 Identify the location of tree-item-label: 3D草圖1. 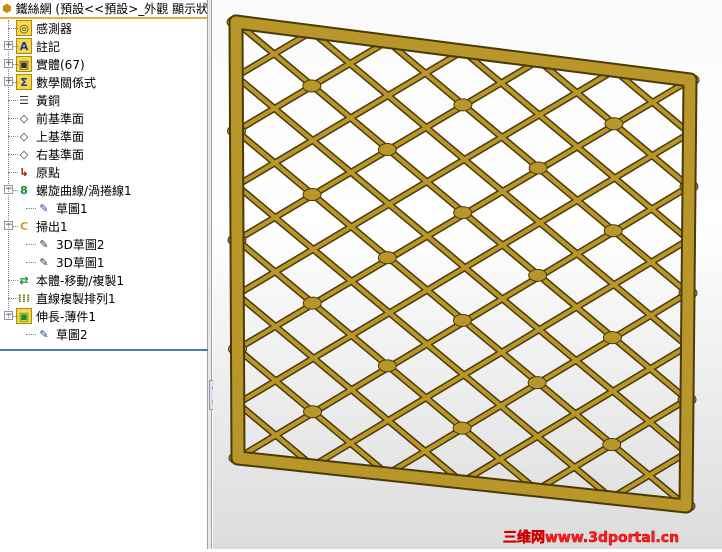
(80, 262).